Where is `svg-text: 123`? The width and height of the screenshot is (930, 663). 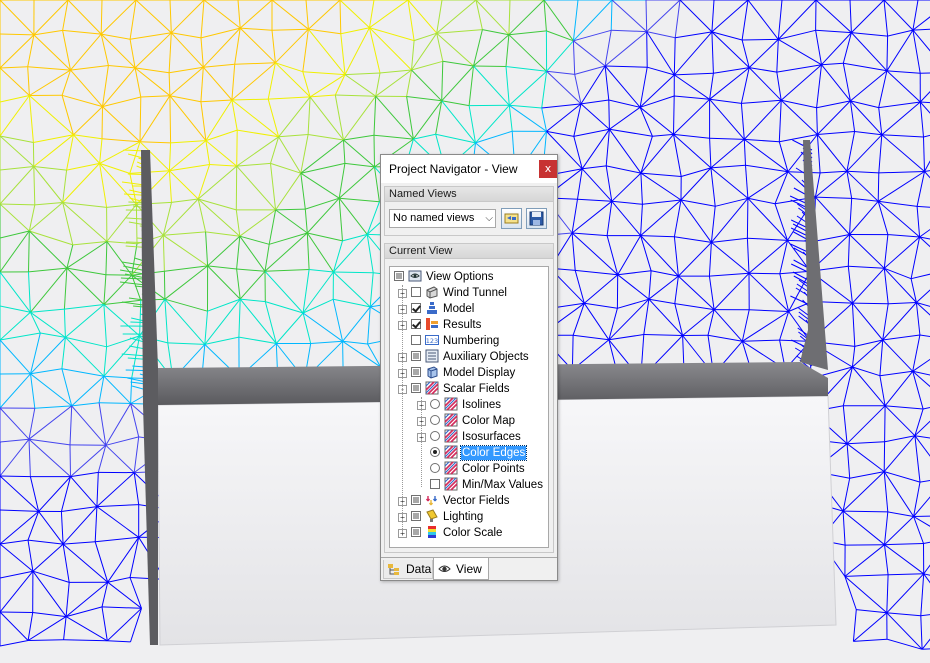 svg-text: 123 is located at coordinates (432, 341).